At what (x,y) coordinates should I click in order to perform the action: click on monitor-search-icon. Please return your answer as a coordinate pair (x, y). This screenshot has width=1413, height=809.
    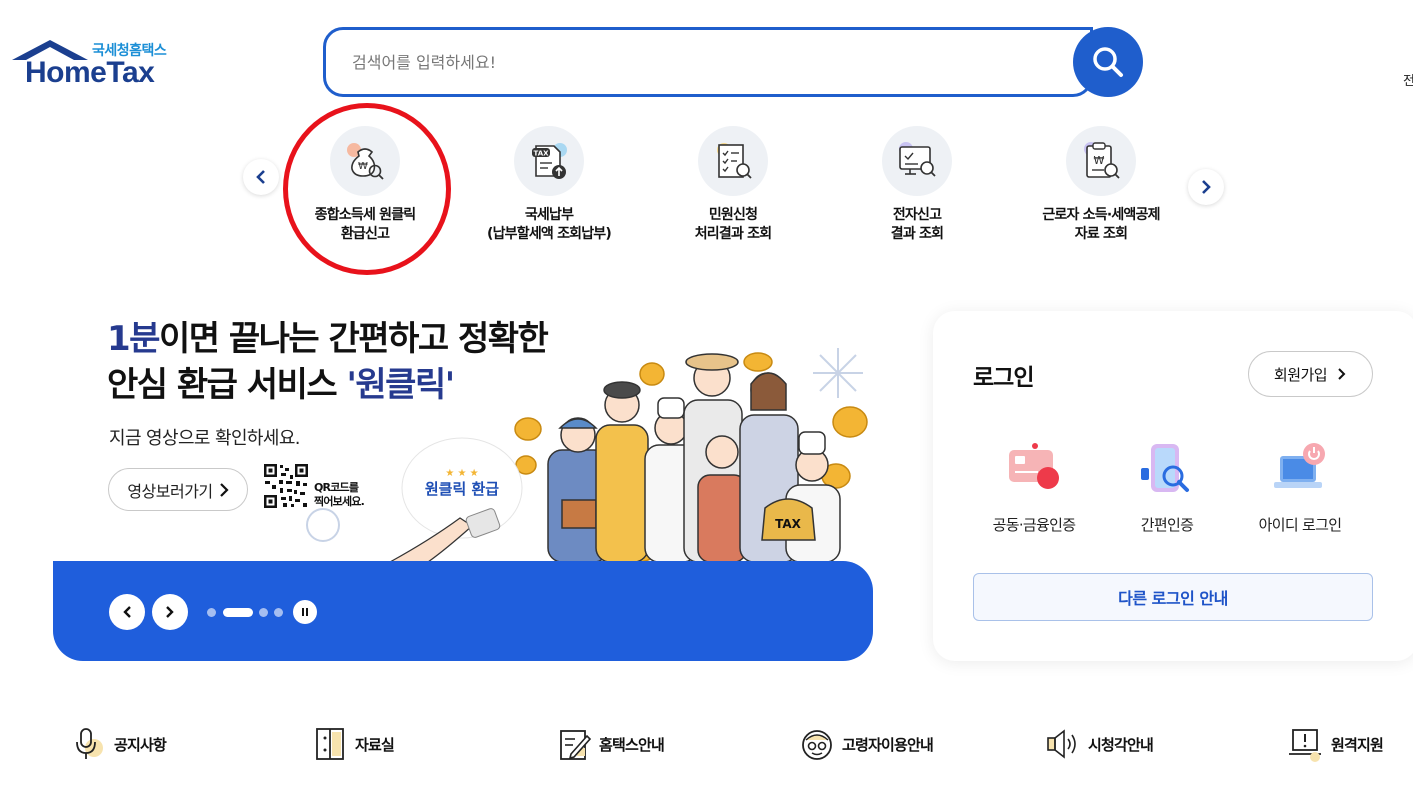
    Looking at the image, I should click on (917, 161).